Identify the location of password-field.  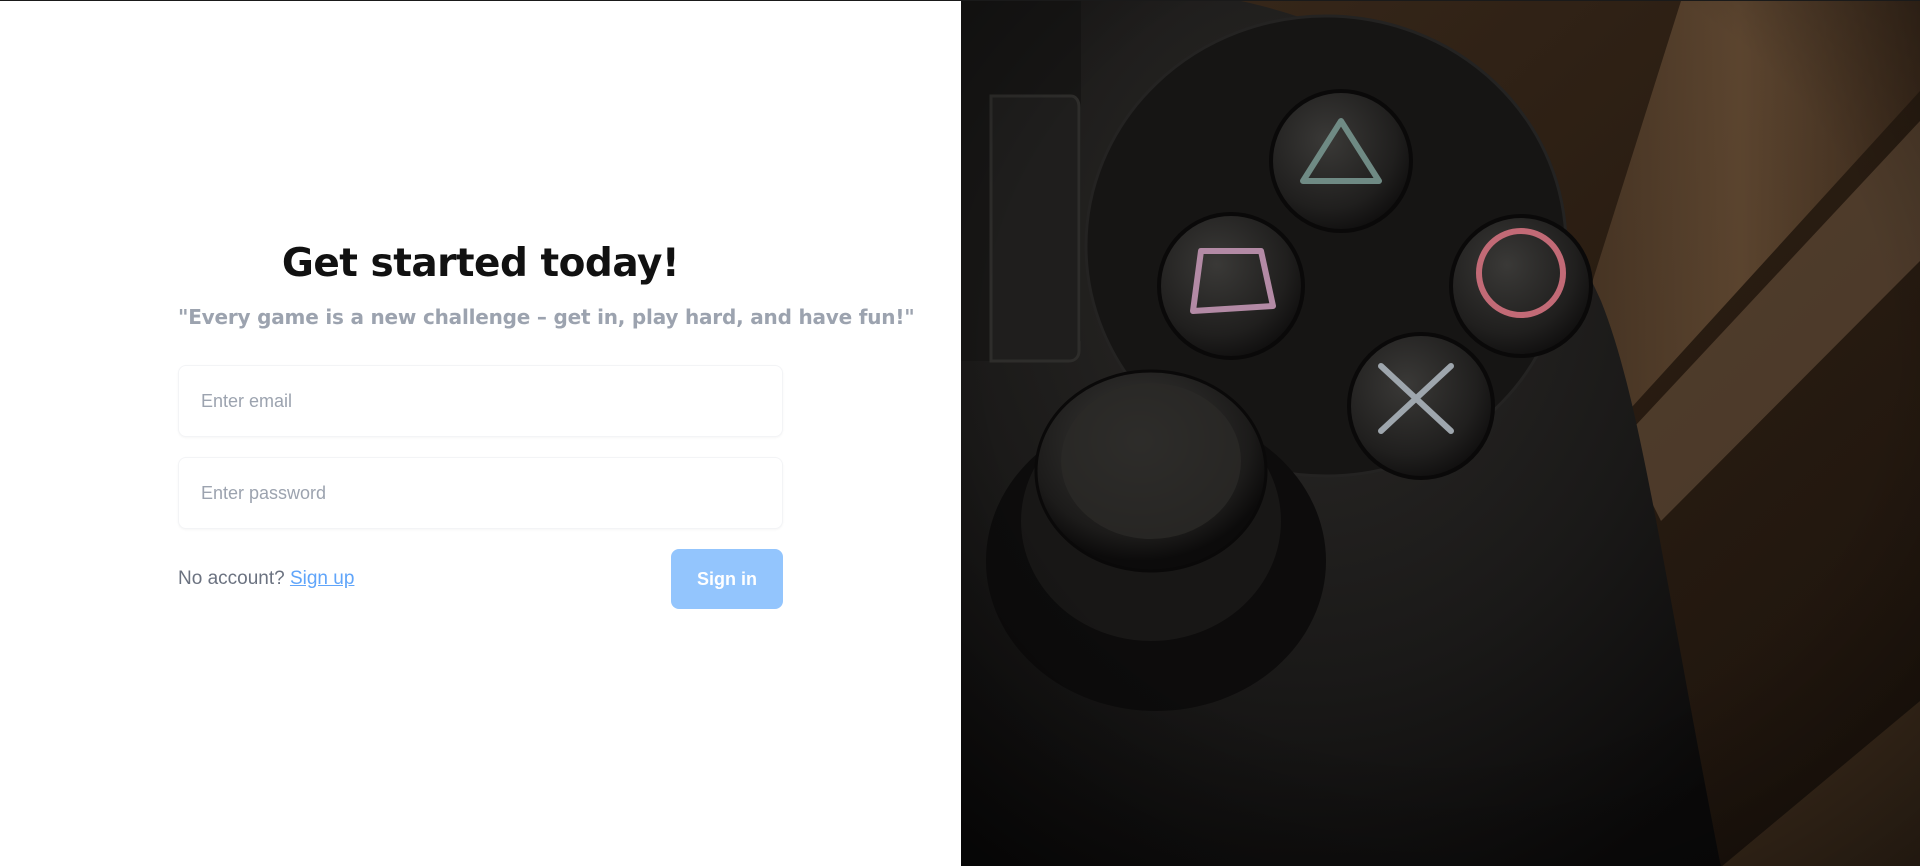
(480, 493).